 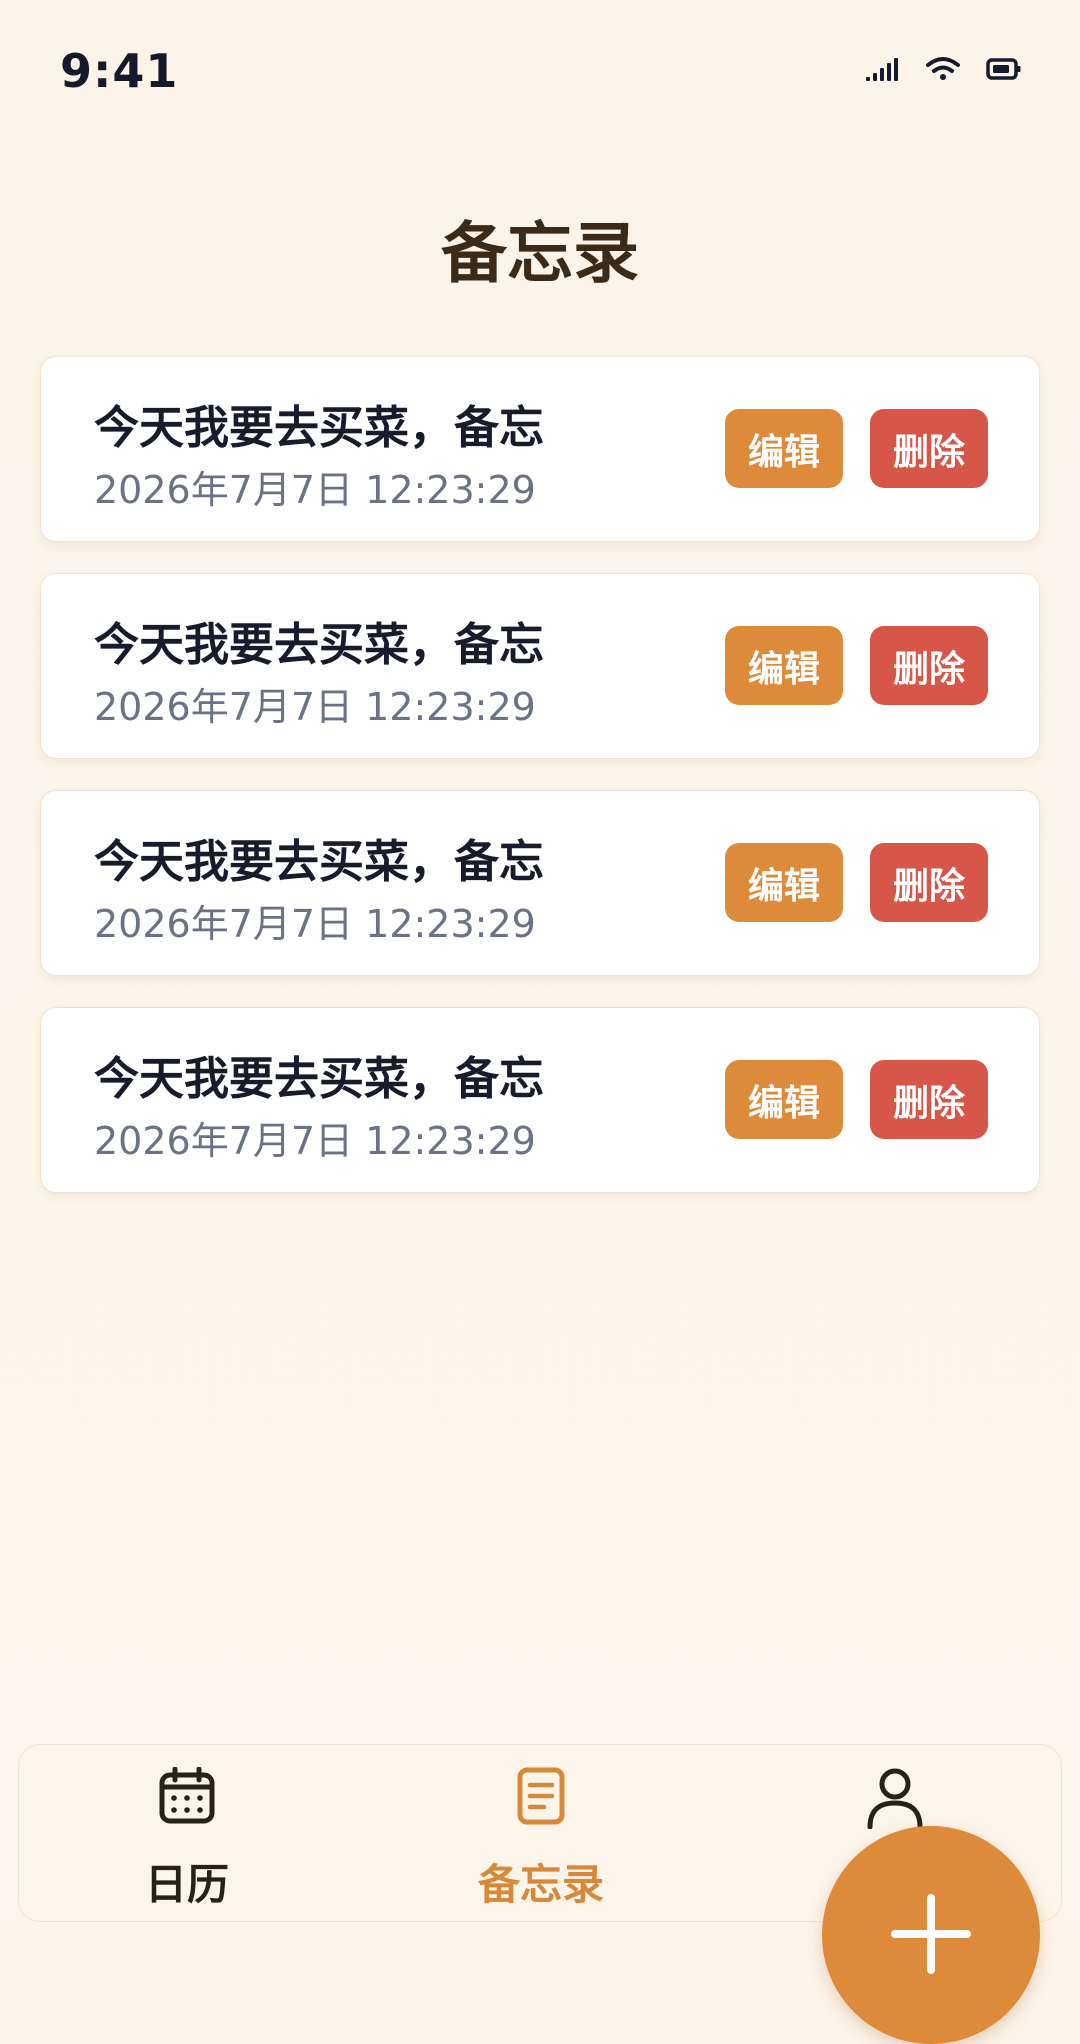 I want to click on calendar-icon, so click(x=187, y=1797).